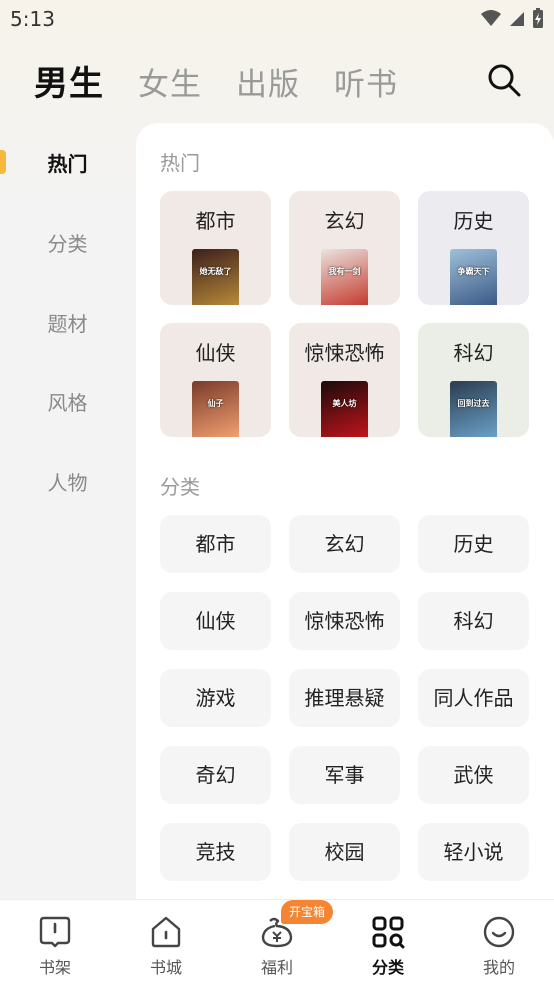 Image resolution: width=554 pixels, height=984 pixels. I want to click on book-cover-image: 她无敌了, so click(215, 277).